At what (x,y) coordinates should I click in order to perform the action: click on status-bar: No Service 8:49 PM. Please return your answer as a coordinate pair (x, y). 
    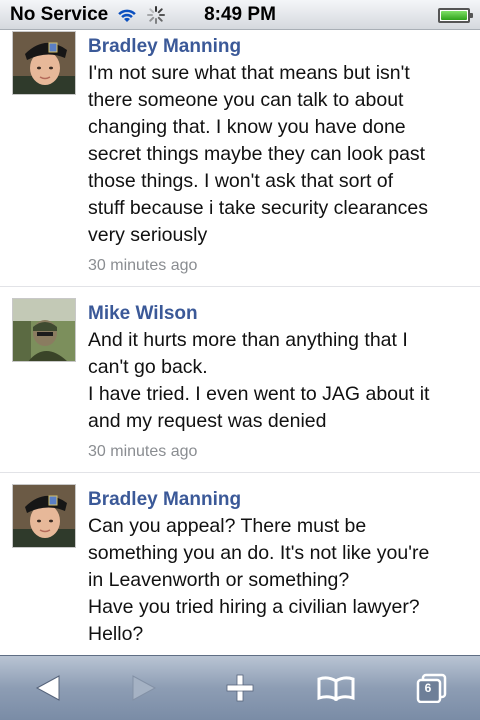
    Looking at the image, I should click on (240, 15).